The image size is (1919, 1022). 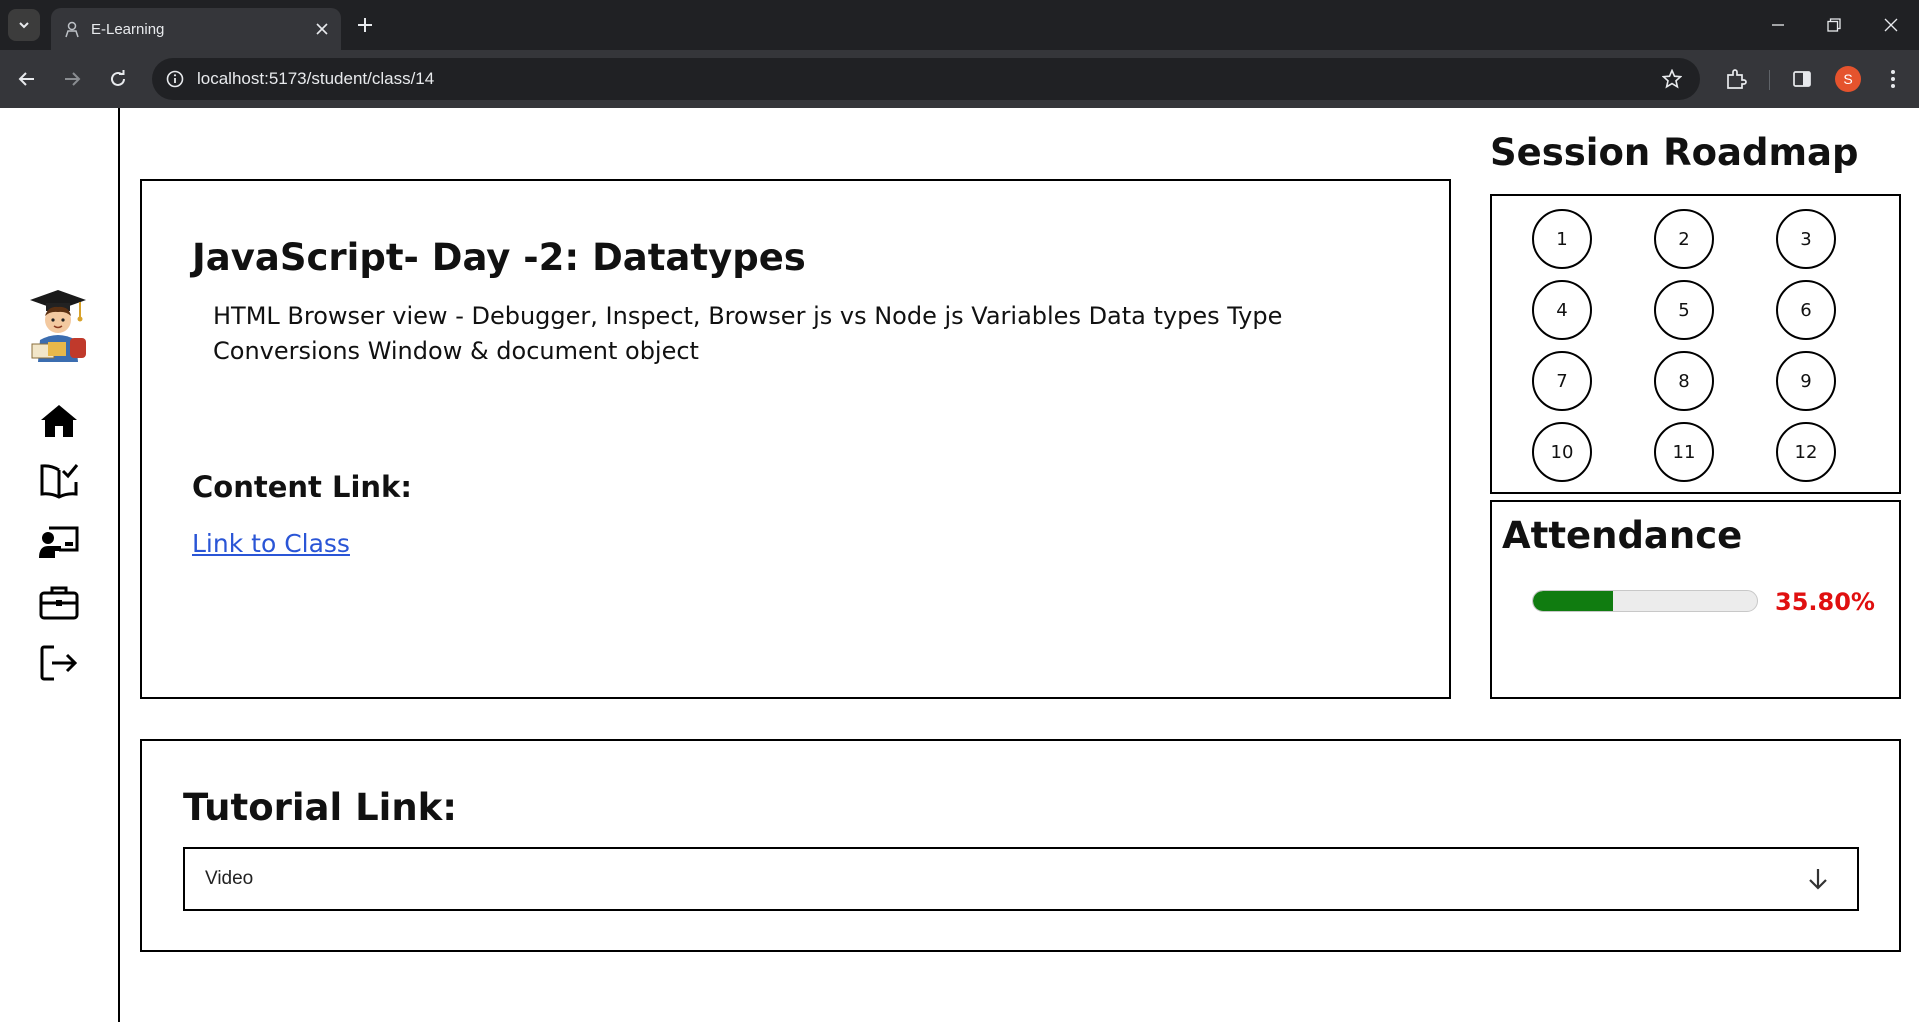 What do you see at coordinates (316, 78) in the screenshot?
I see `url-text: localhost:5173/student/class/14` at bounding box center [316, 78].